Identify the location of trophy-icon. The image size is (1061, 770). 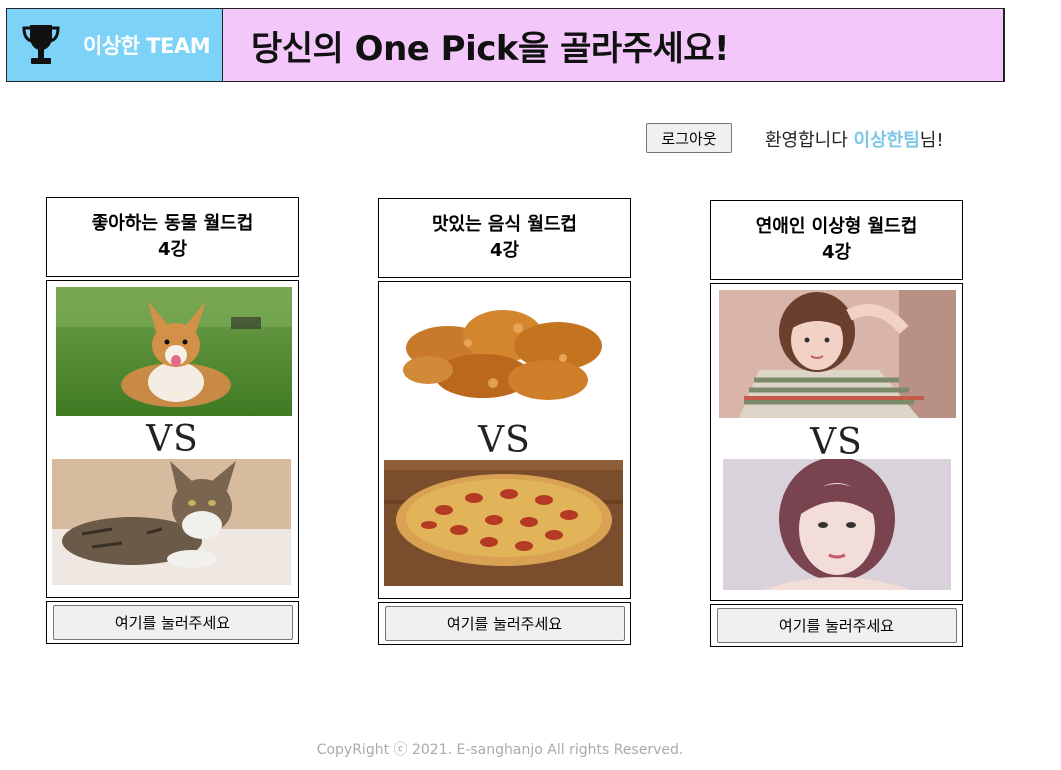
(41, 45).